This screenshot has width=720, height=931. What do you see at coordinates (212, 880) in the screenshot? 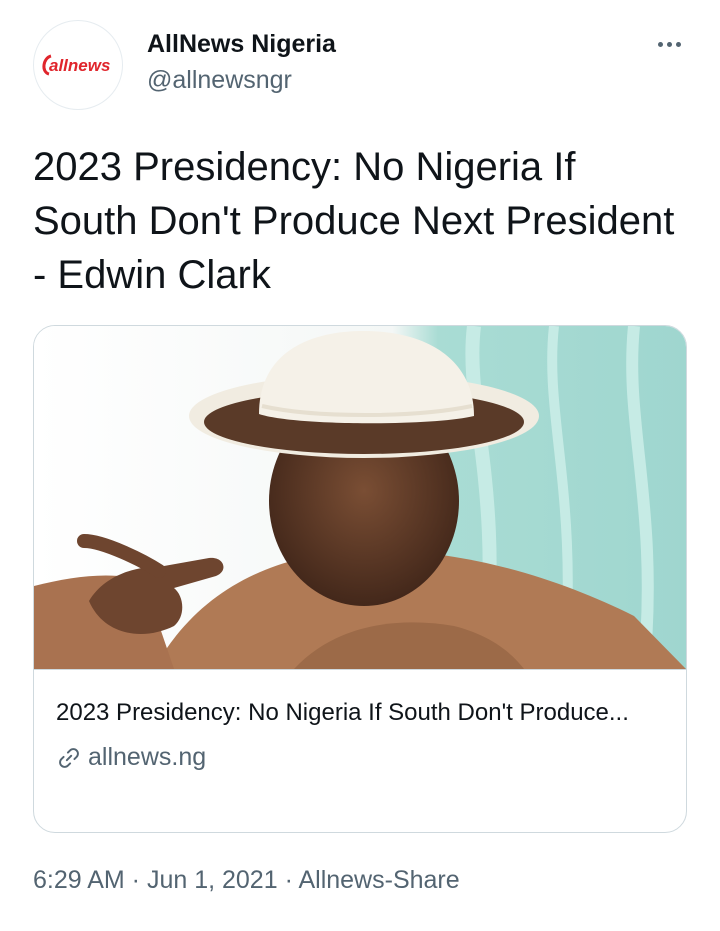
I see `tweet-date: Jun 1, 2021` at bounding box center [212, 880].